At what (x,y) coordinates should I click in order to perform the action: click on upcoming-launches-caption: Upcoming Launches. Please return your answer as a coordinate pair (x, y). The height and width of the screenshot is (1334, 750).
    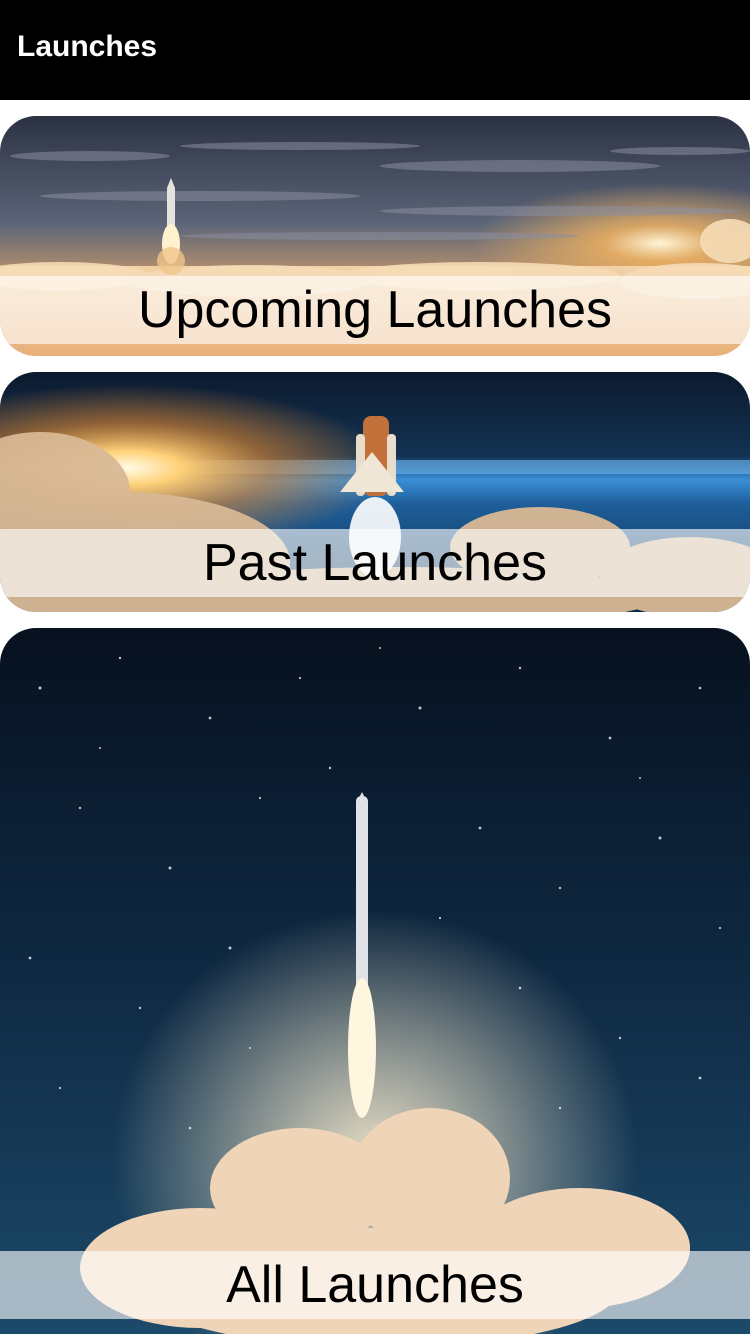
    Looking at the image, I should click on (375, 310).